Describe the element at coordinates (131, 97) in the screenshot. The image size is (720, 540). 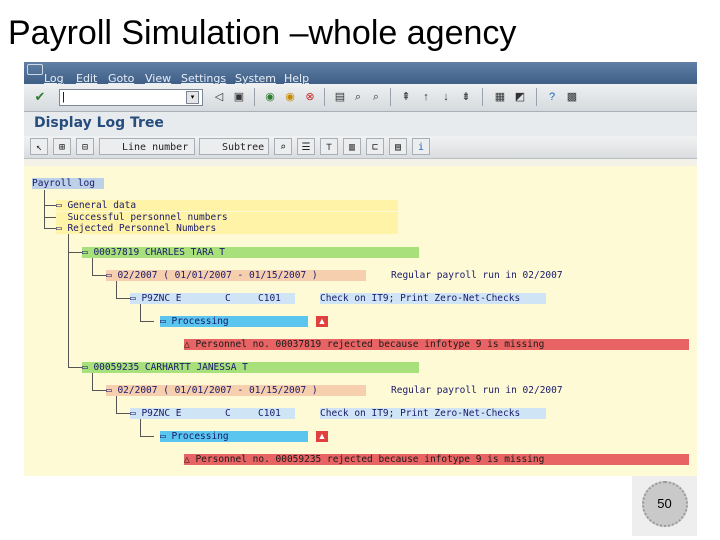
I see `command-field: |` at that location.